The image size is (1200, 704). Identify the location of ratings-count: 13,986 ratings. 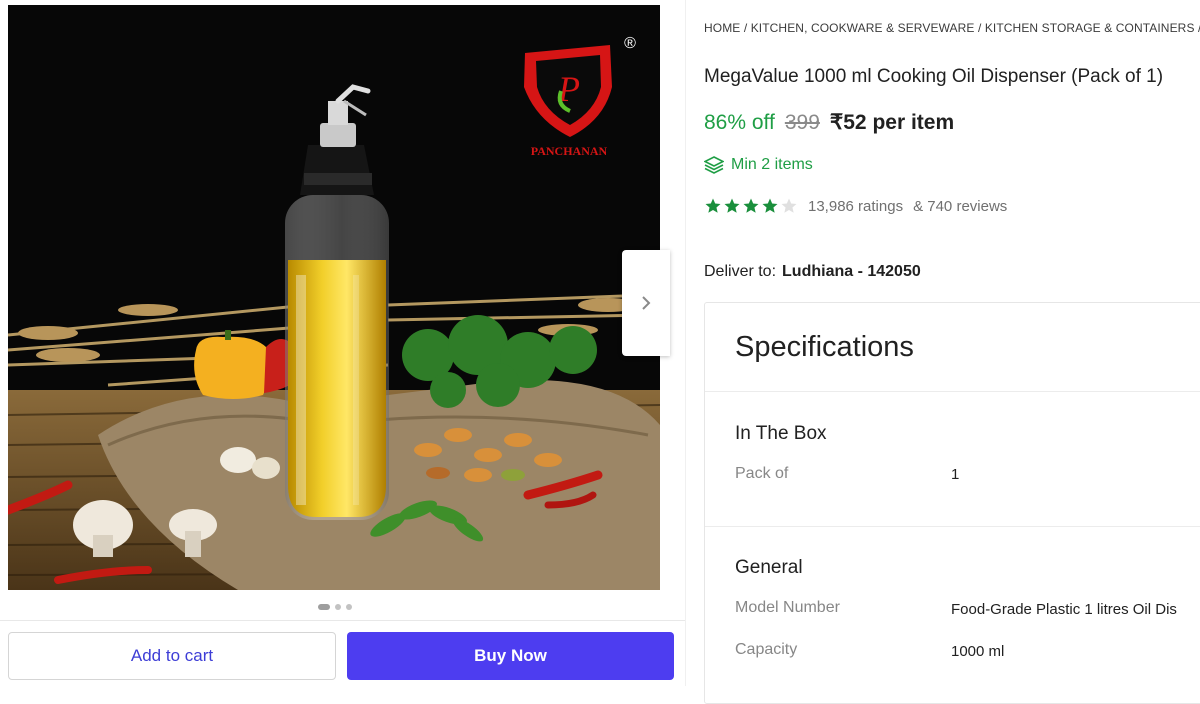
(856, 206).